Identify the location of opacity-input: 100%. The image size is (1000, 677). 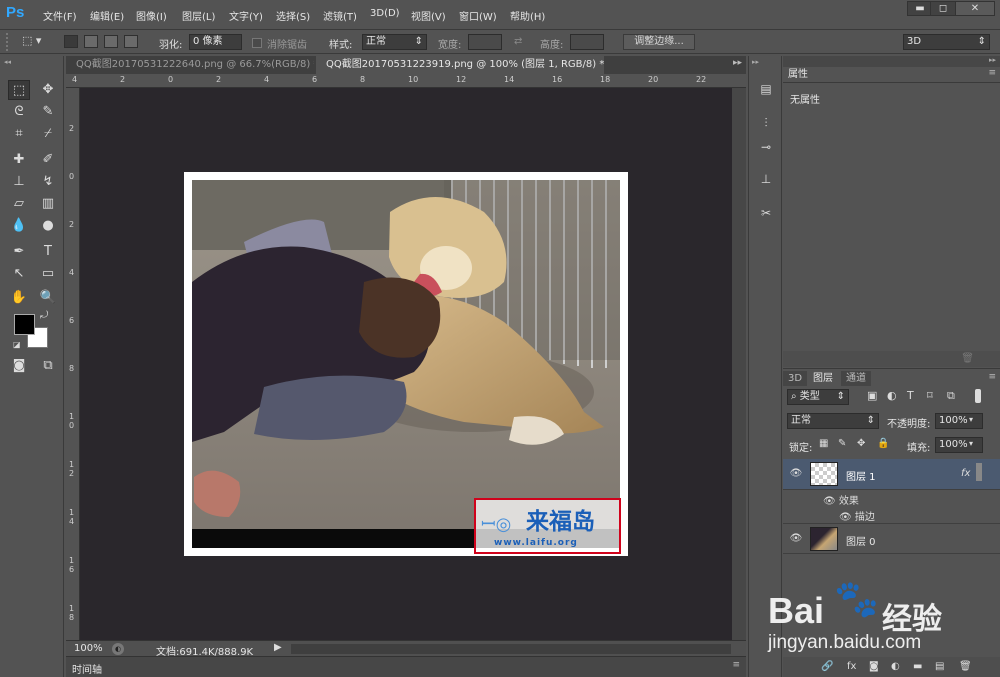
(959, 421).